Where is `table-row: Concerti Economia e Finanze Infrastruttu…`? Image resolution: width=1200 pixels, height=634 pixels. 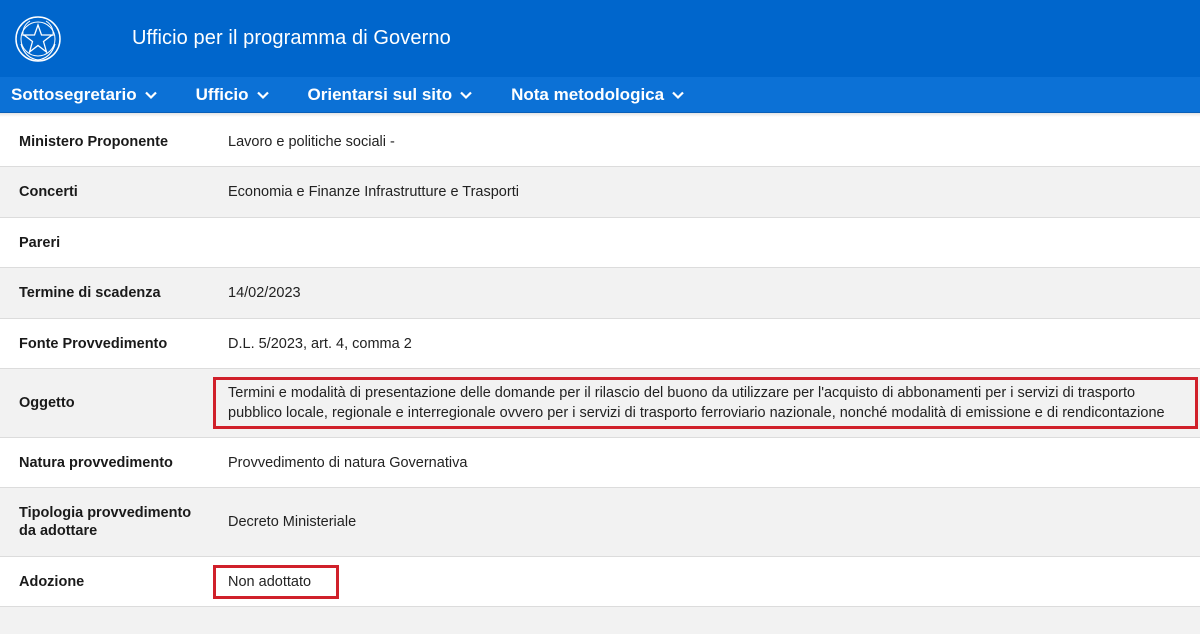 table-row: Concerti Economia e Finanze Infrastruttu… is located at coordinates (600, 192).